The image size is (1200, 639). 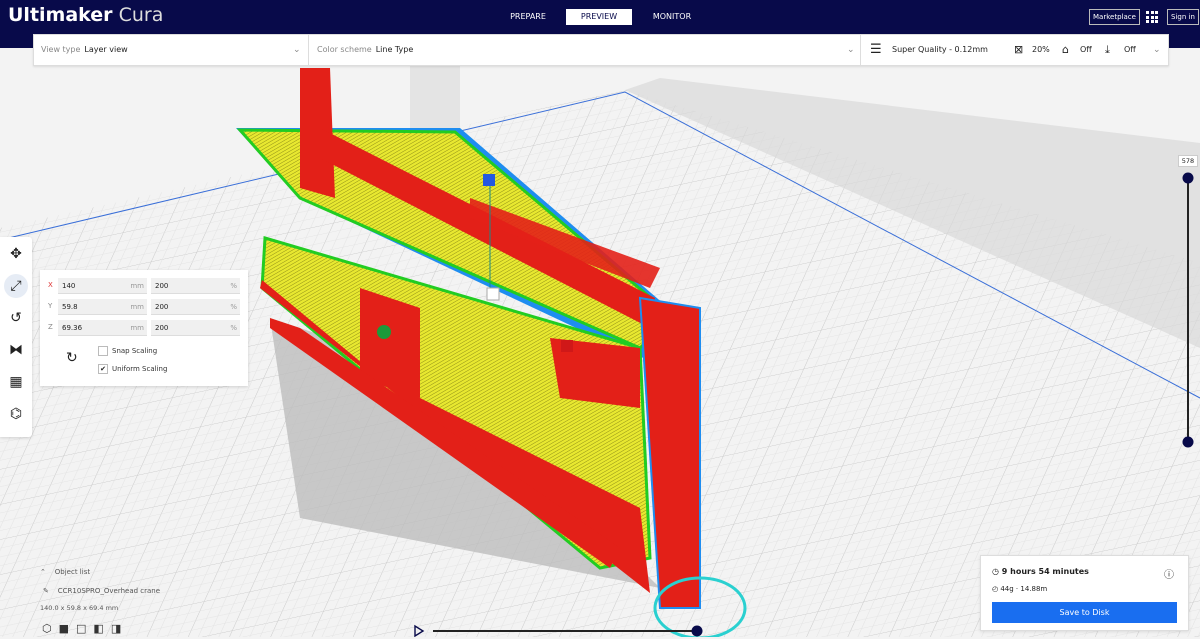 What do you see at coordinates (16, 382) in the screenshot?
I see `per-model-settings-icon: ▦` at bounding box center [16, 382].